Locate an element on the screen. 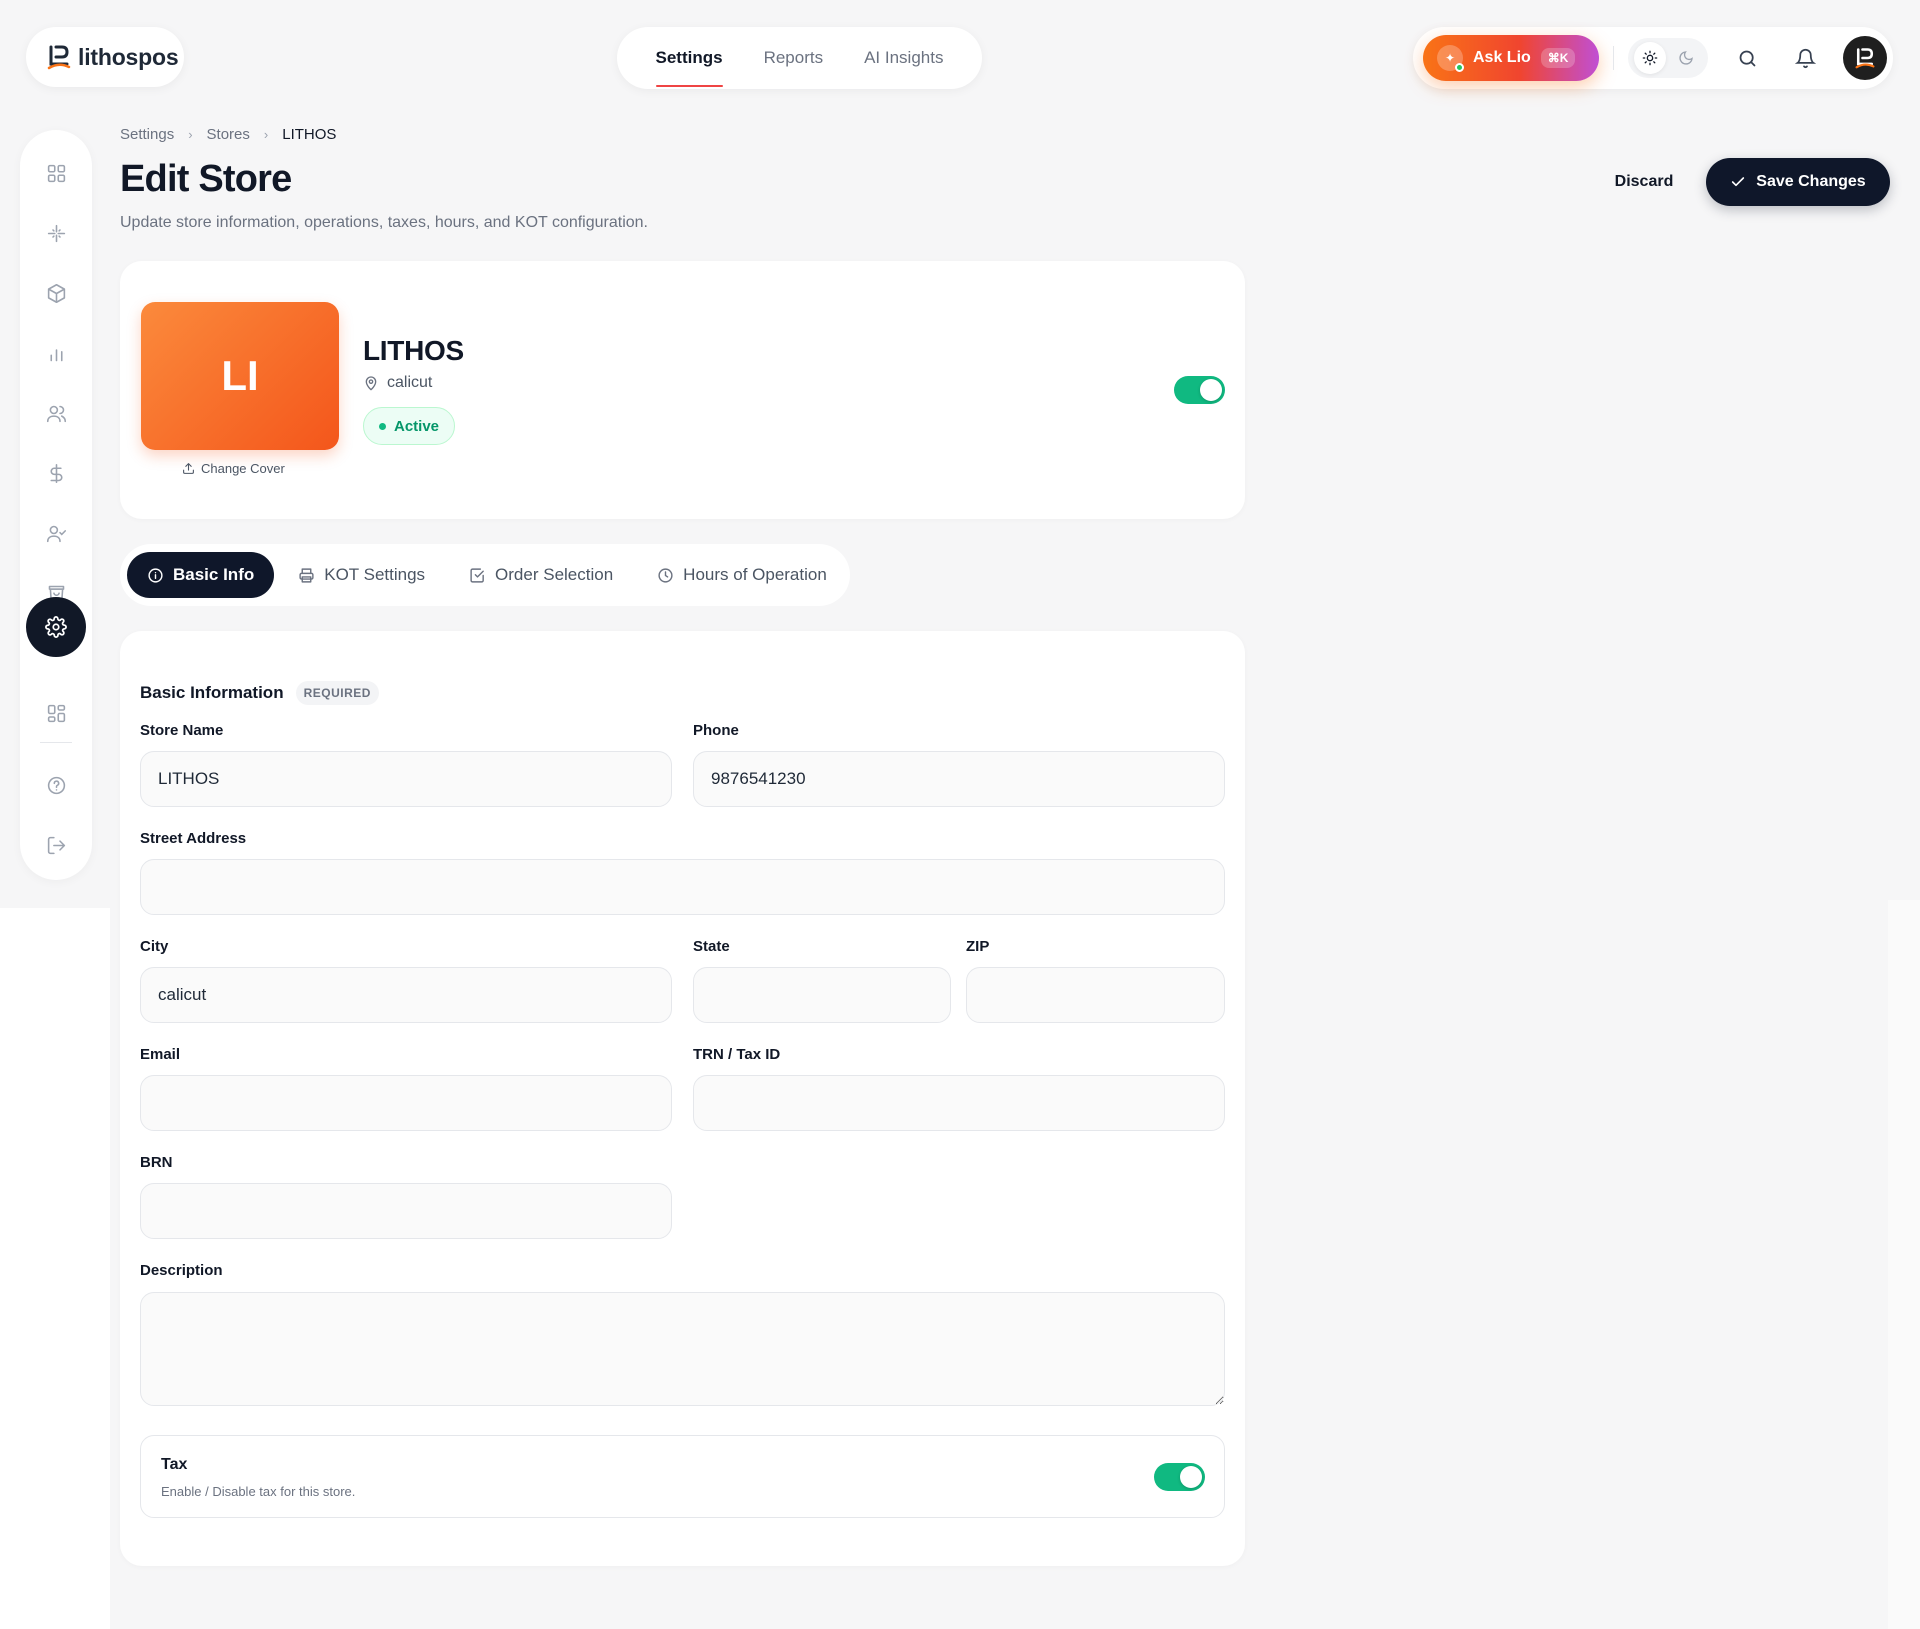  zip-input is located at coordinates (1095, 995).